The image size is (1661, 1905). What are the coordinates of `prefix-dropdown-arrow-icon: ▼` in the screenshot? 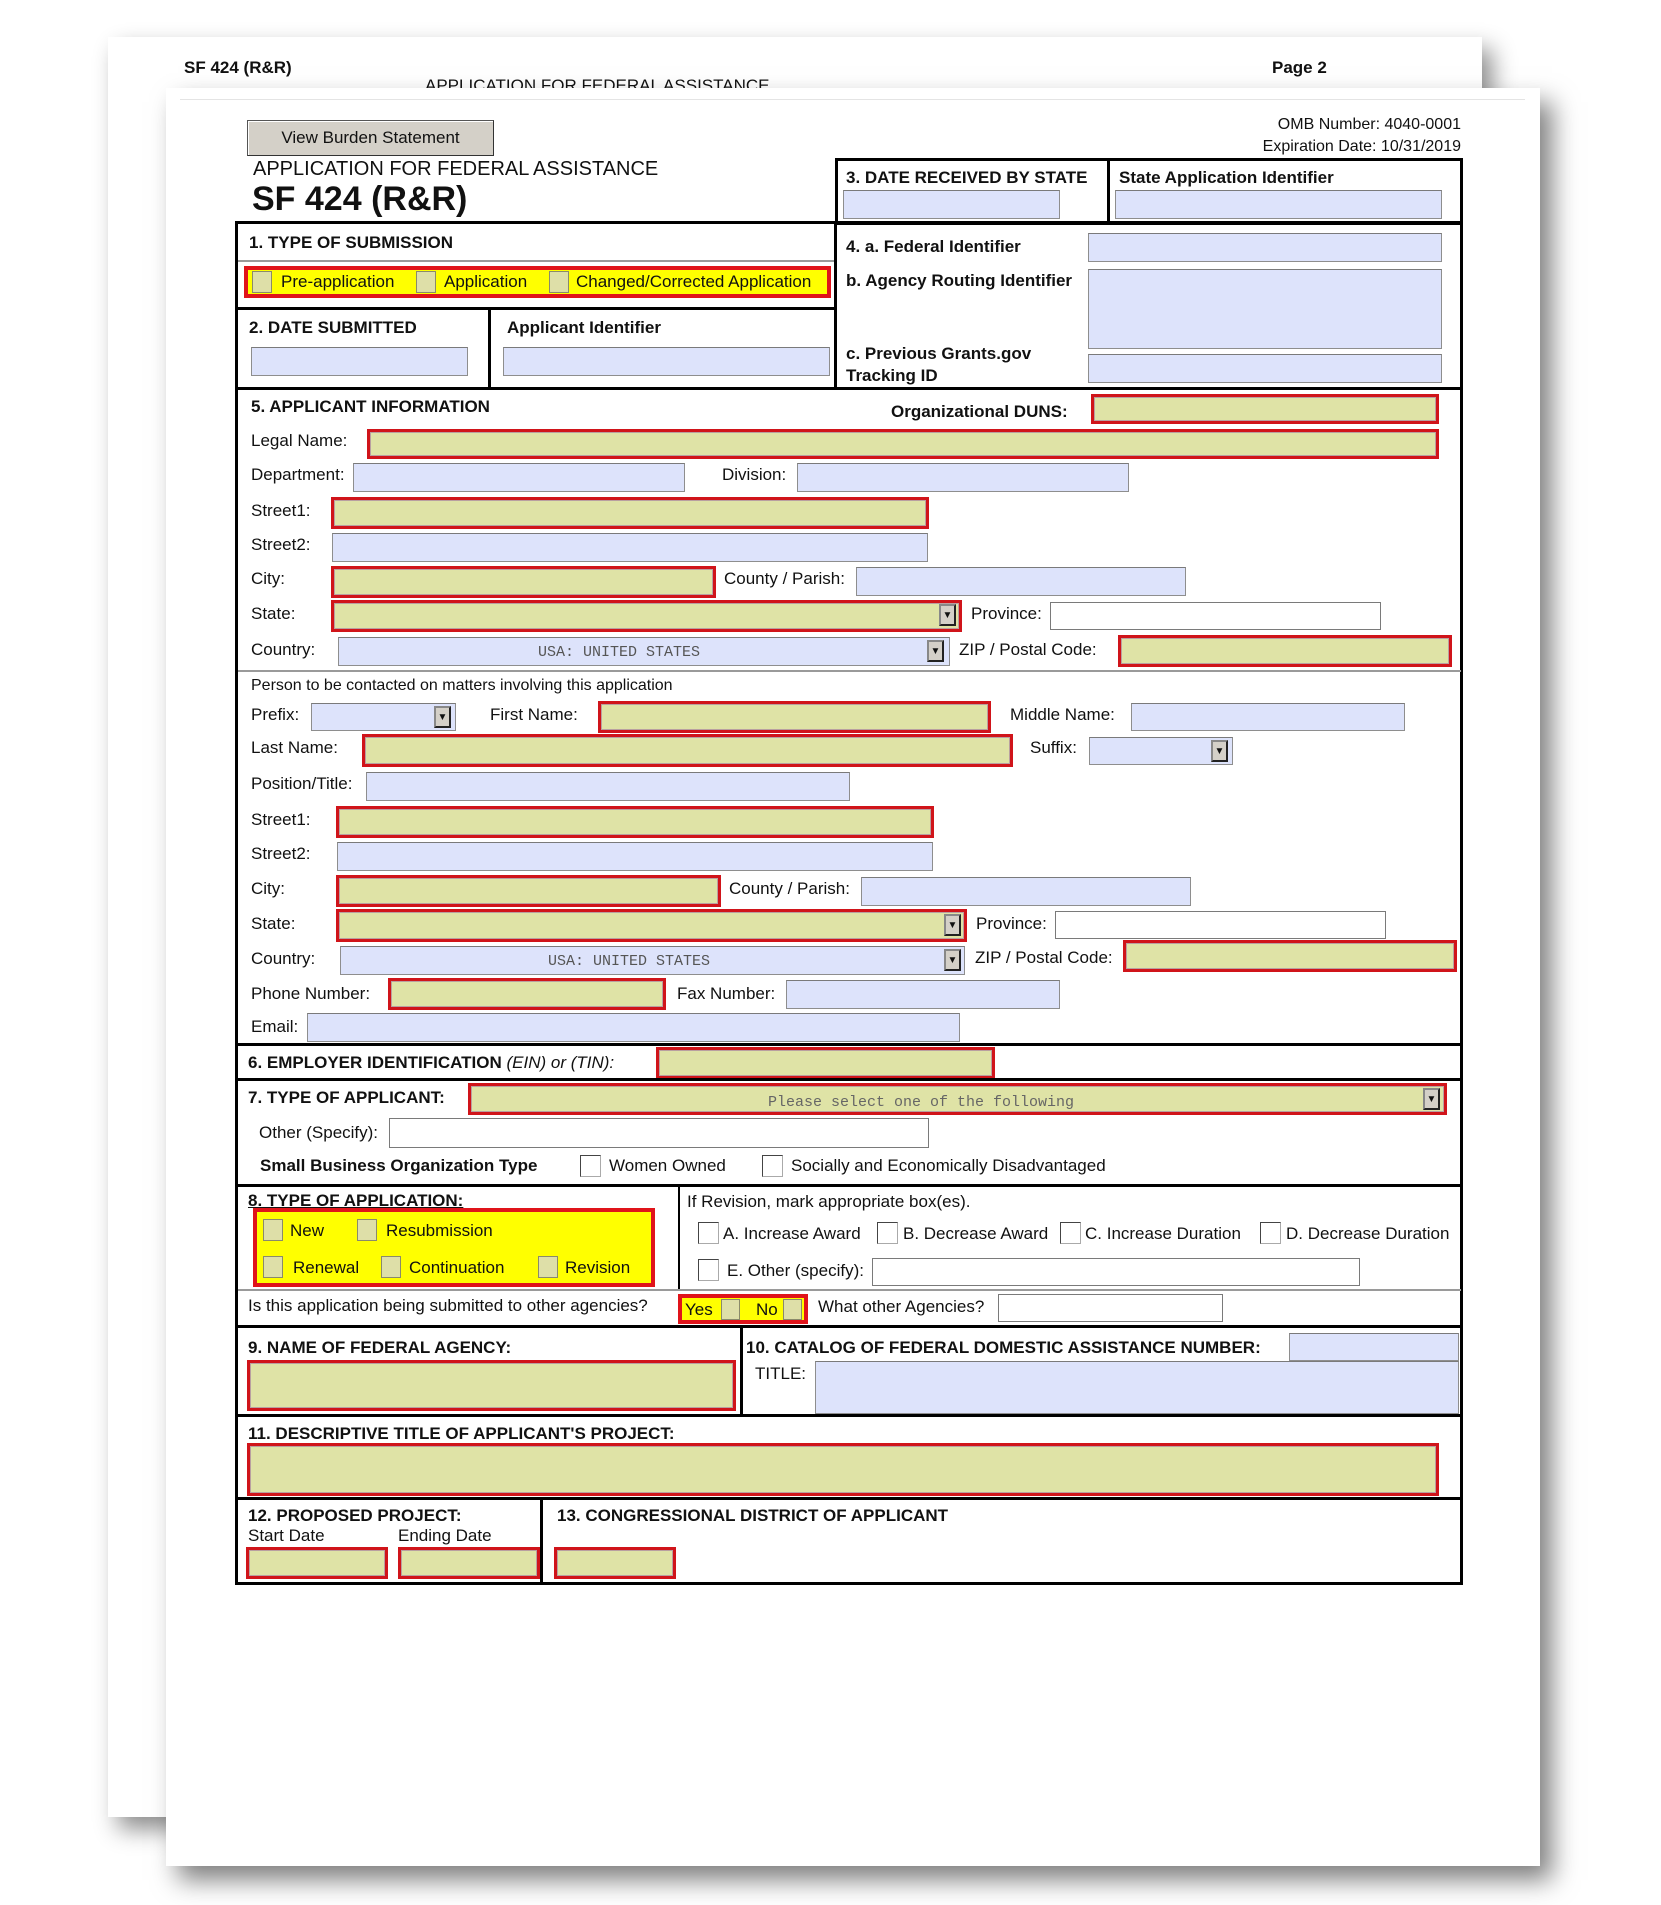 It's located at (442, 717).